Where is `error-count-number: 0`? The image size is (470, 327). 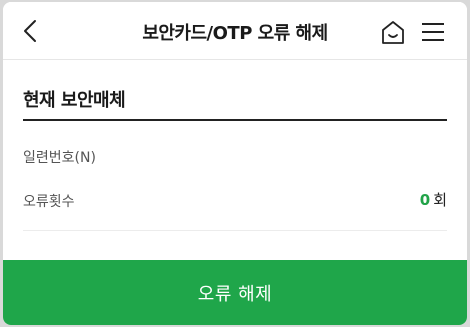 error-count-number: 0 is located at coordinates (425, 200).